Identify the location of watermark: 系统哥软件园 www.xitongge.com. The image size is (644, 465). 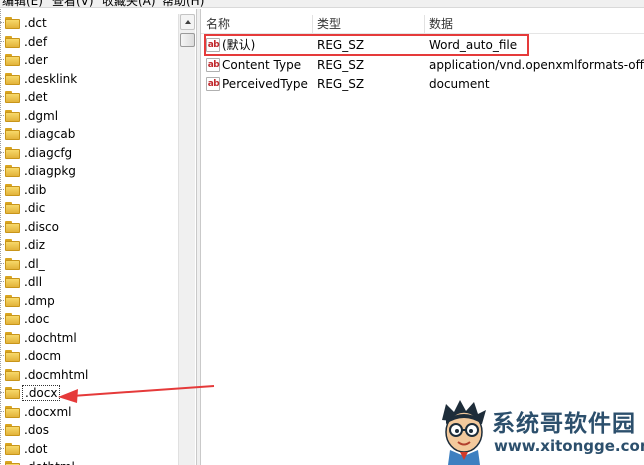
(540, 431).